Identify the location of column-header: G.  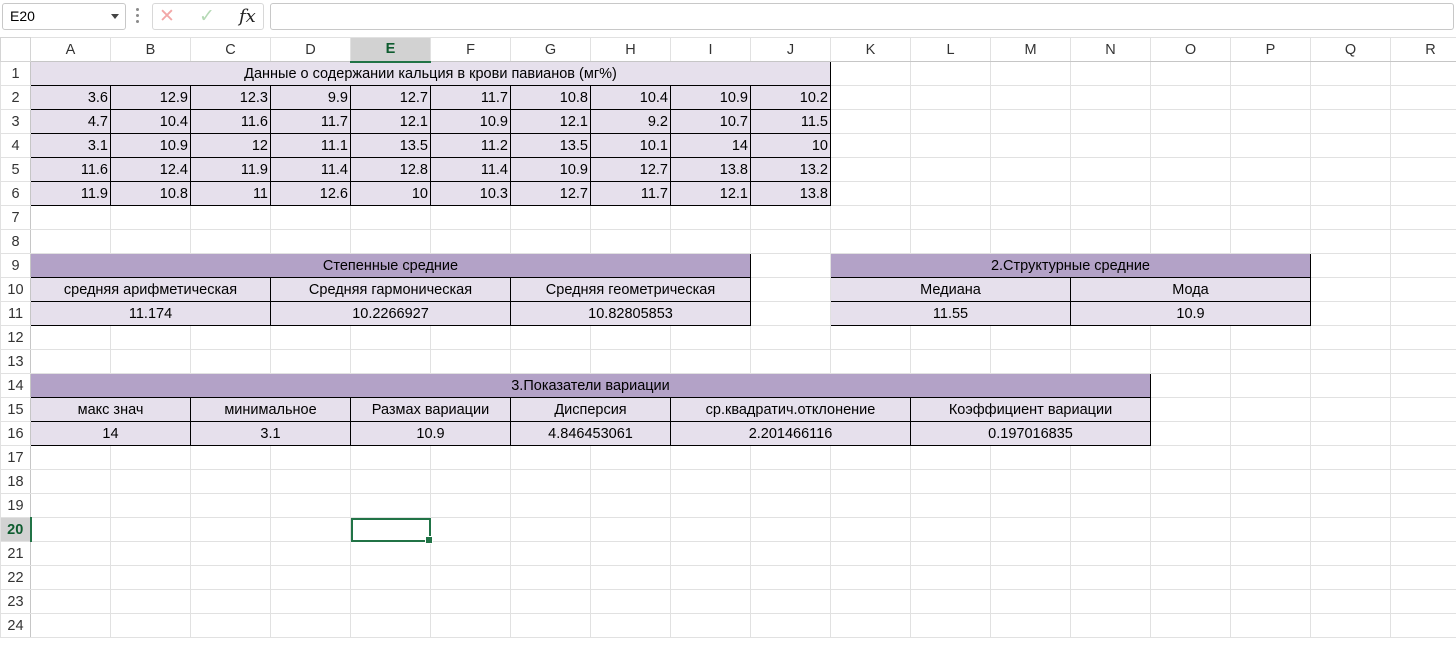
(550, 49).